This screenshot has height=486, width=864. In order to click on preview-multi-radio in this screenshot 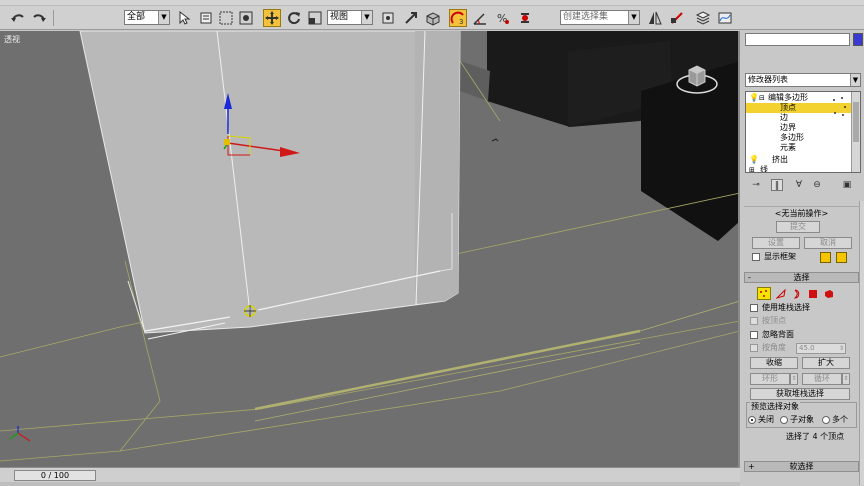, I will do `click(826, 420)`.